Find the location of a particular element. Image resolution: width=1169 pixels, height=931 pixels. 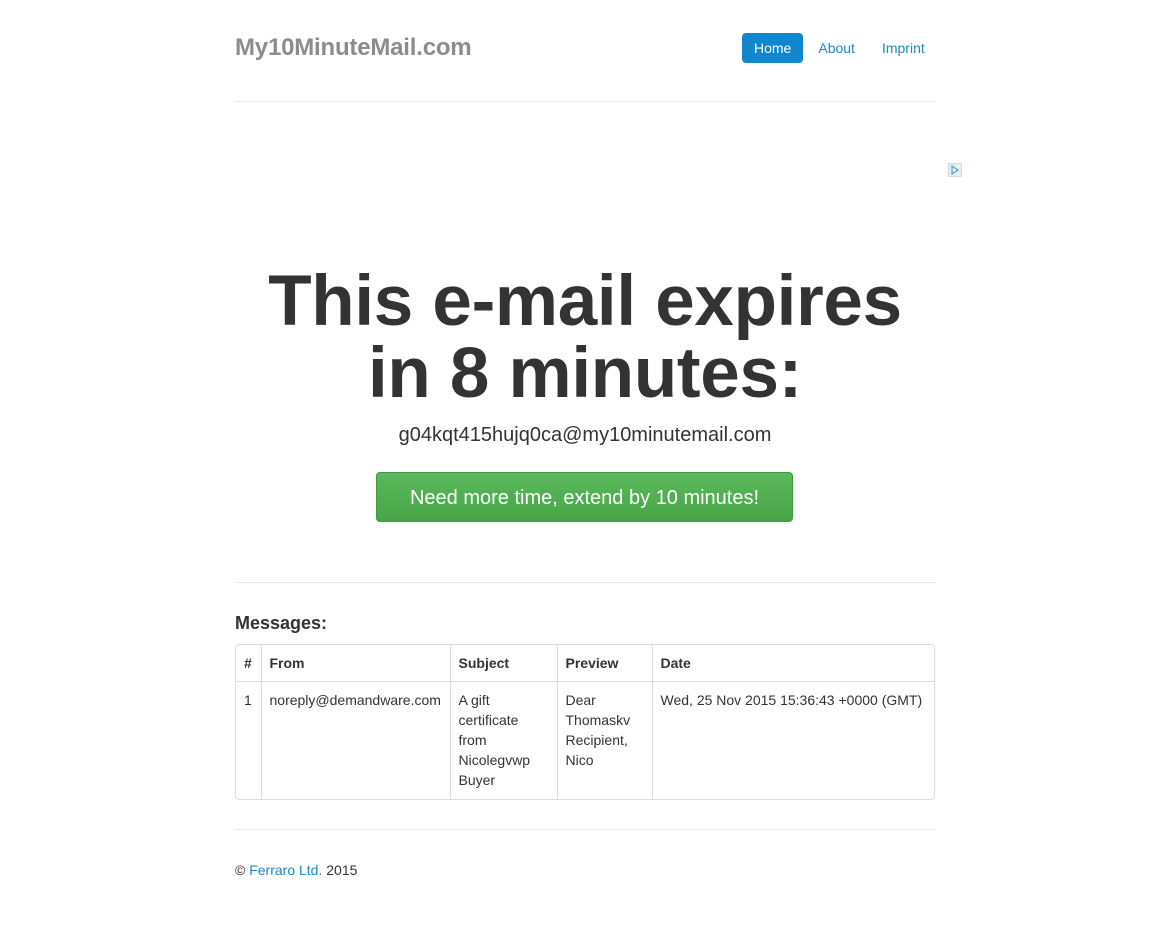

temporary-email-address: g04kqt415hujq0ca@my10minutemail.com is located at coordinates (585, 435).